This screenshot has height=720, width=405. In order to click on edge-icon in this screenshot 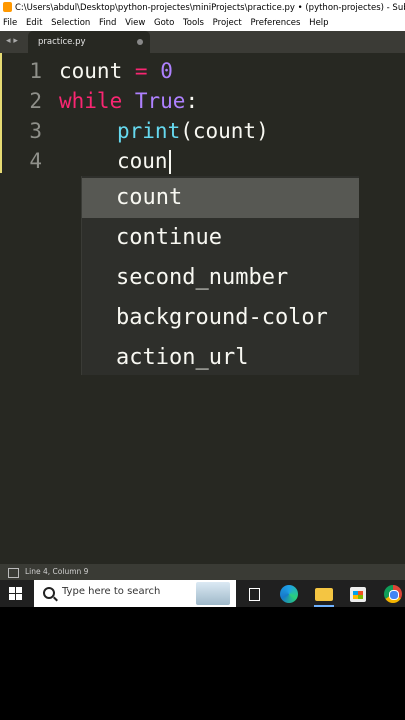, I will do `click(289, 594)`.